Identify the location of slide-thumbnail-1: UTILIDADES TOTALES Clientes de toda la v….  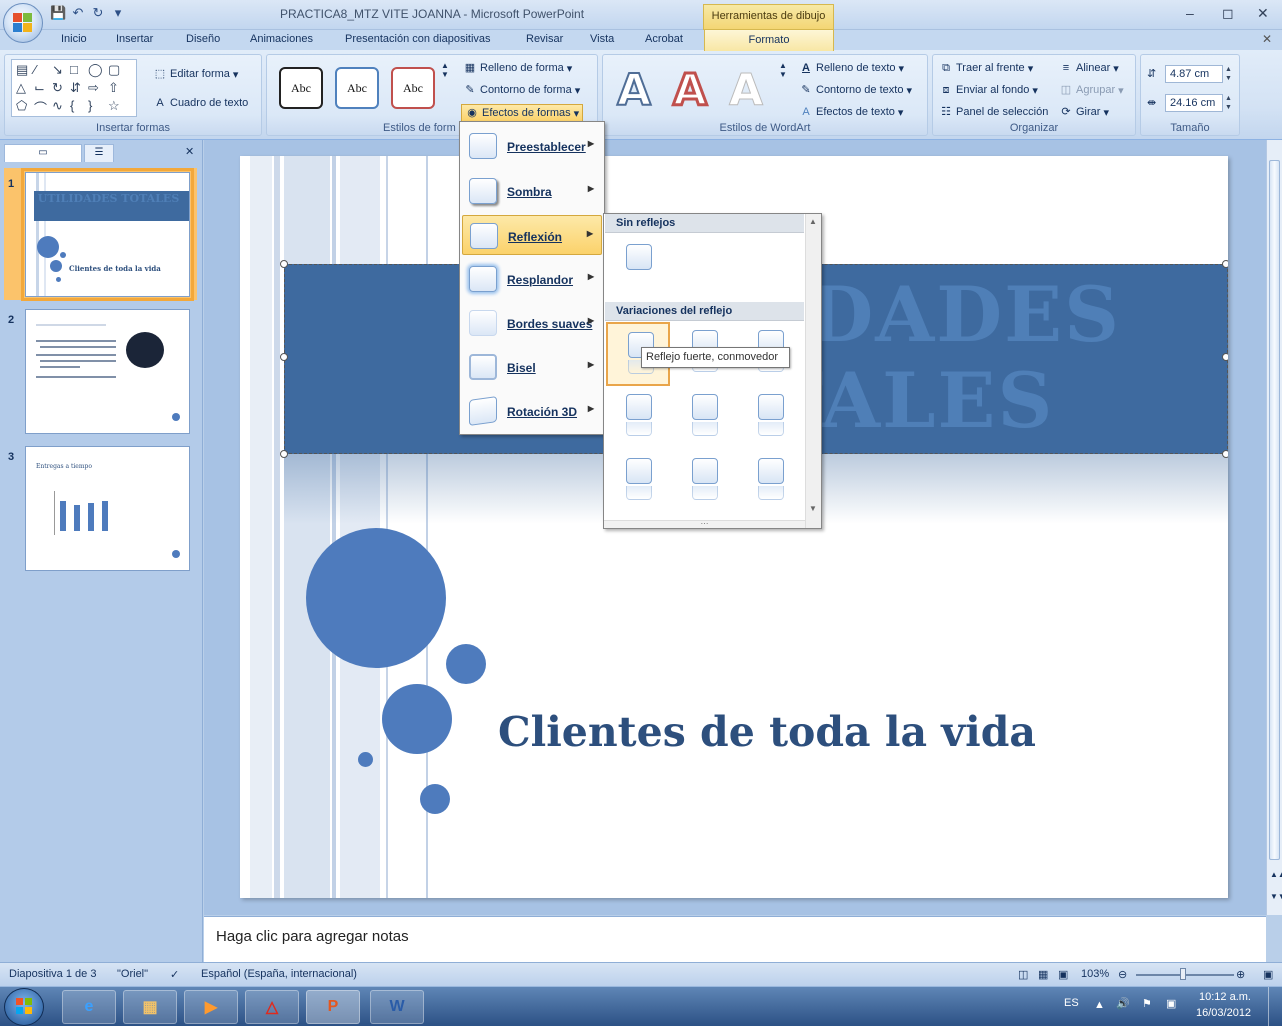
(107, 234).